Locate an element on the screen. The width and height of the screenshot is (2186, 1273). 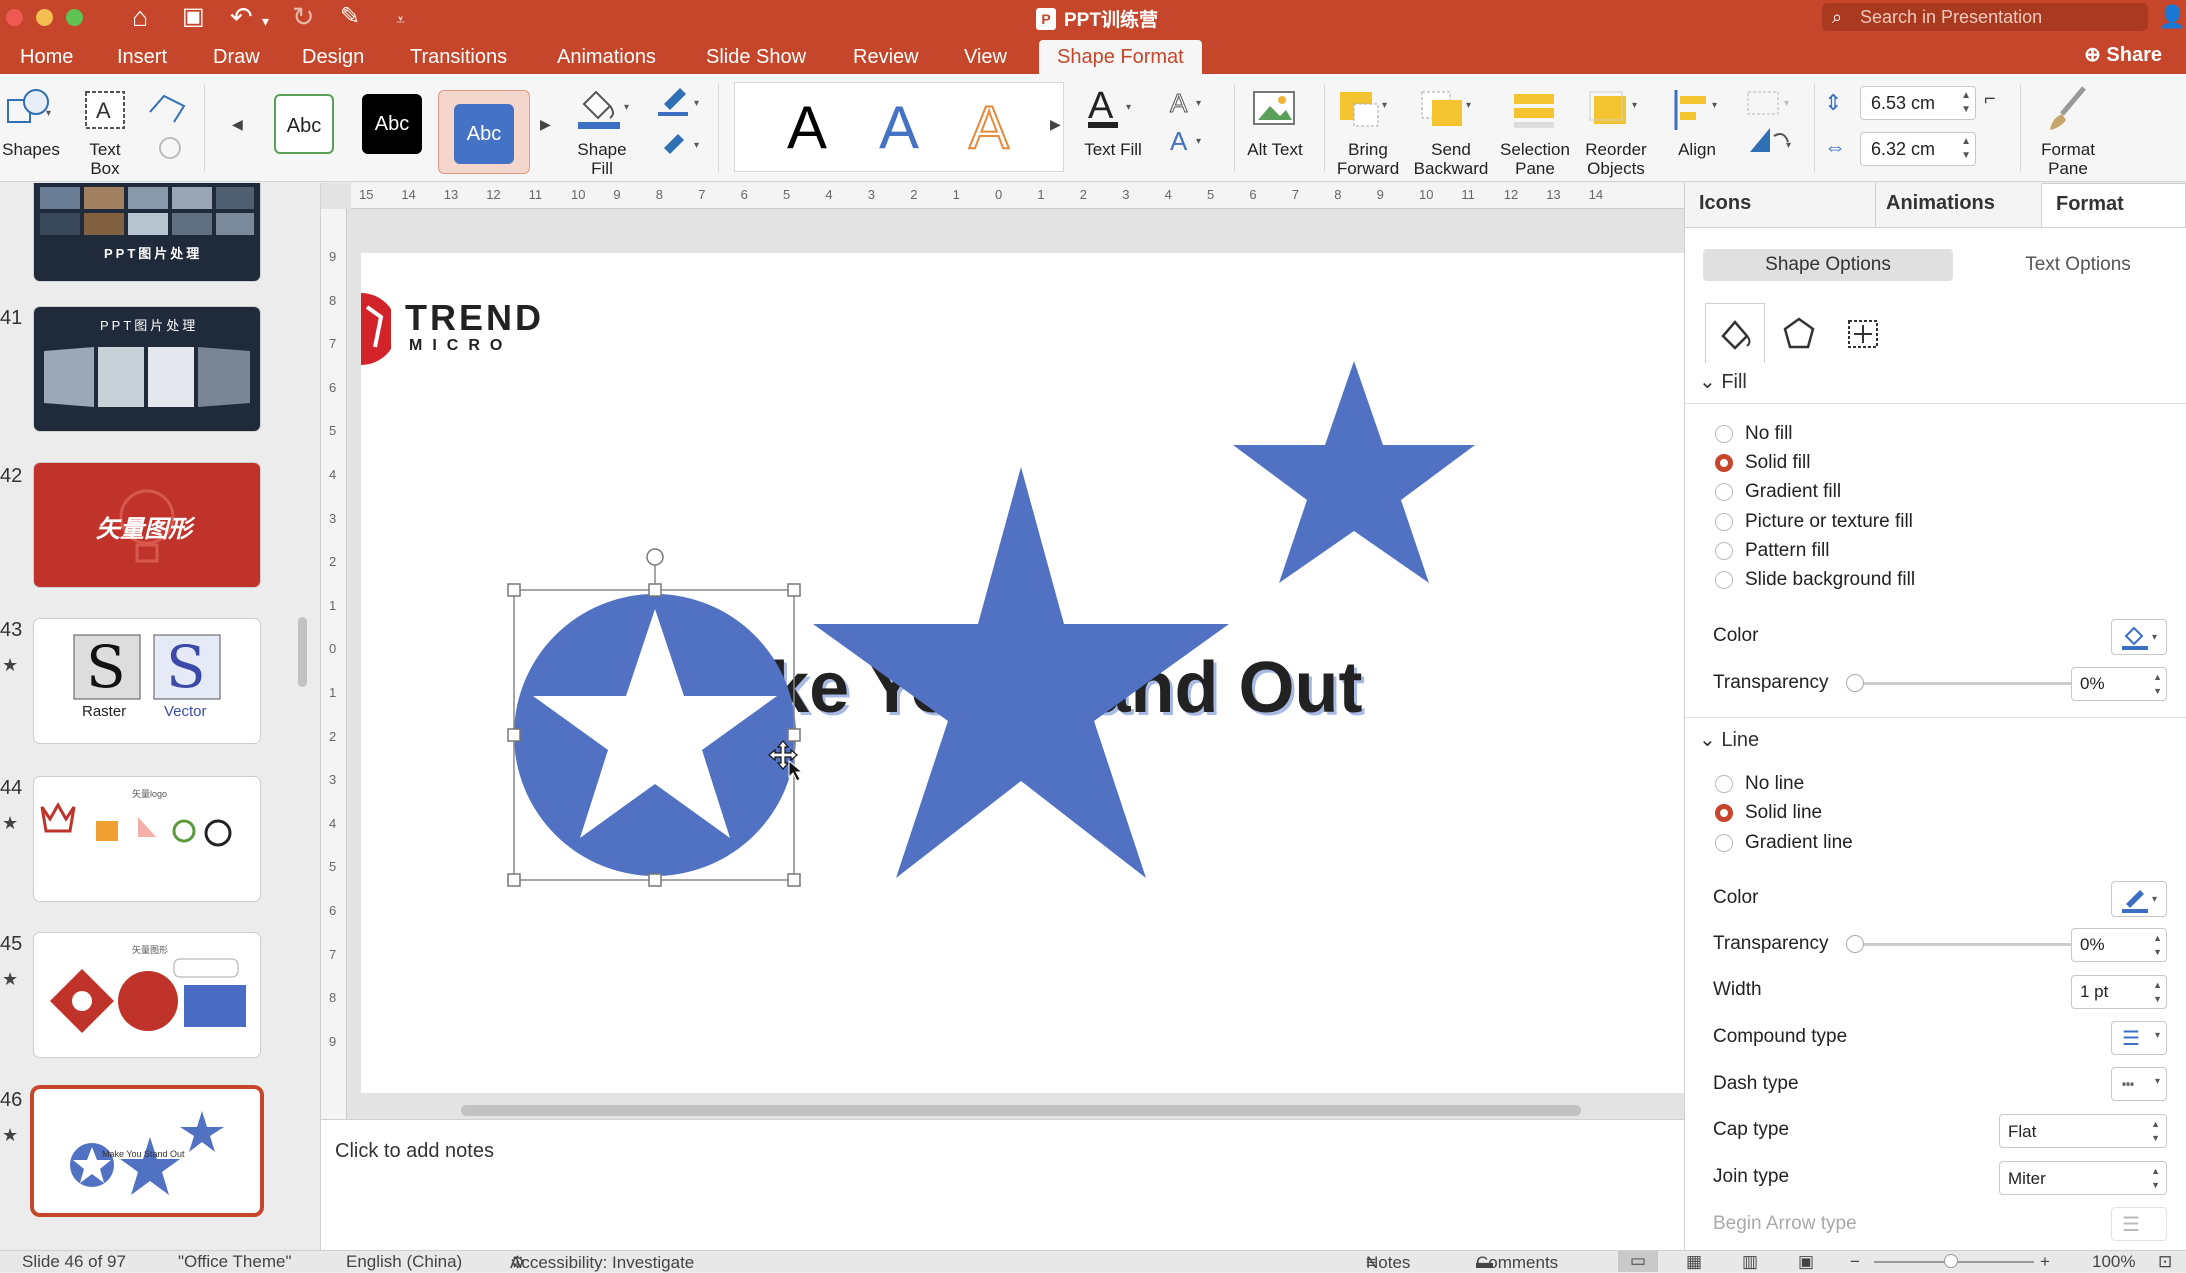
window-minimize-button is located at coordinates (44, 17).